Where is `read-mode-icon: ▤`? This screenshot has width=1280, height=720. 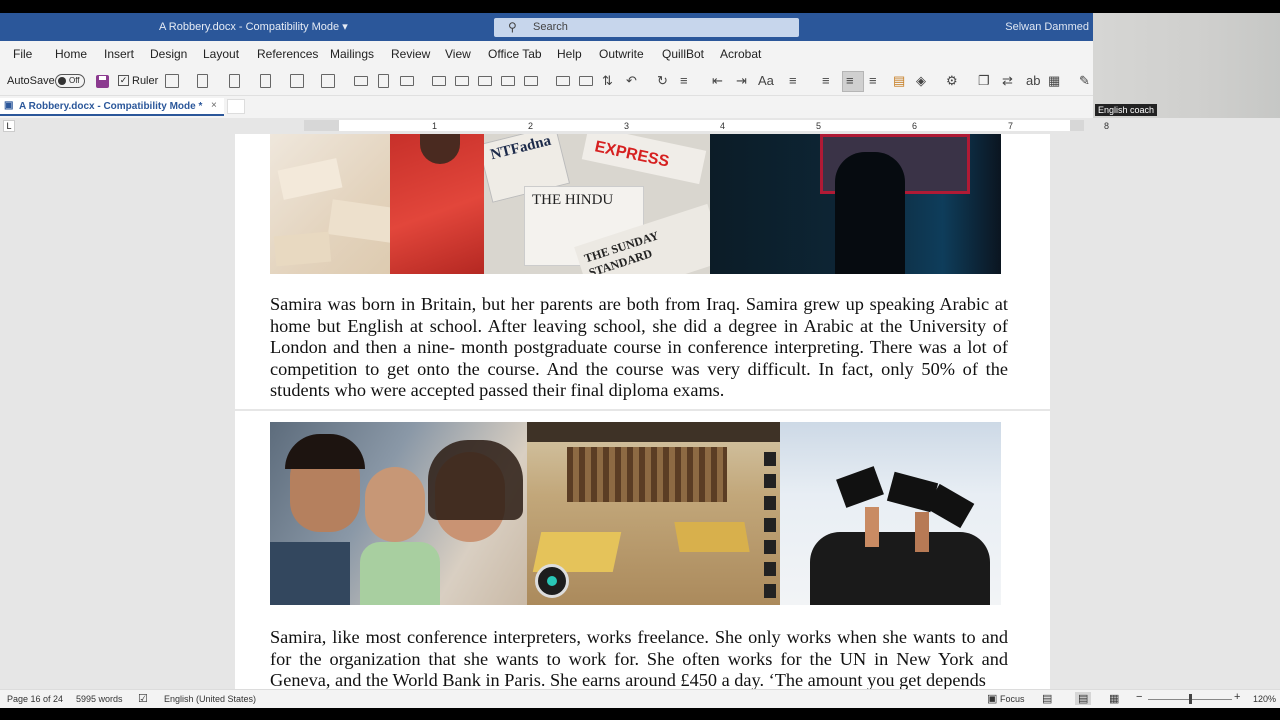 read-mode-icon: ▤ is located at coordinates (1047, 698).